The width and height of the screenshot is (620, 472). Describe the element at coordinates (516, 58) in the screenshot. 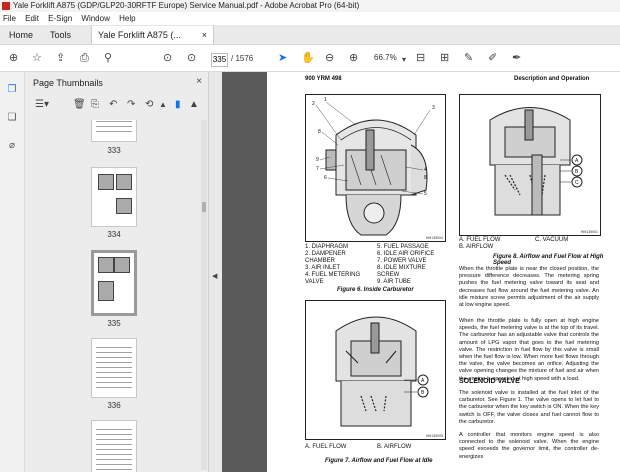

I see `sign-icon: ✒` at that location.